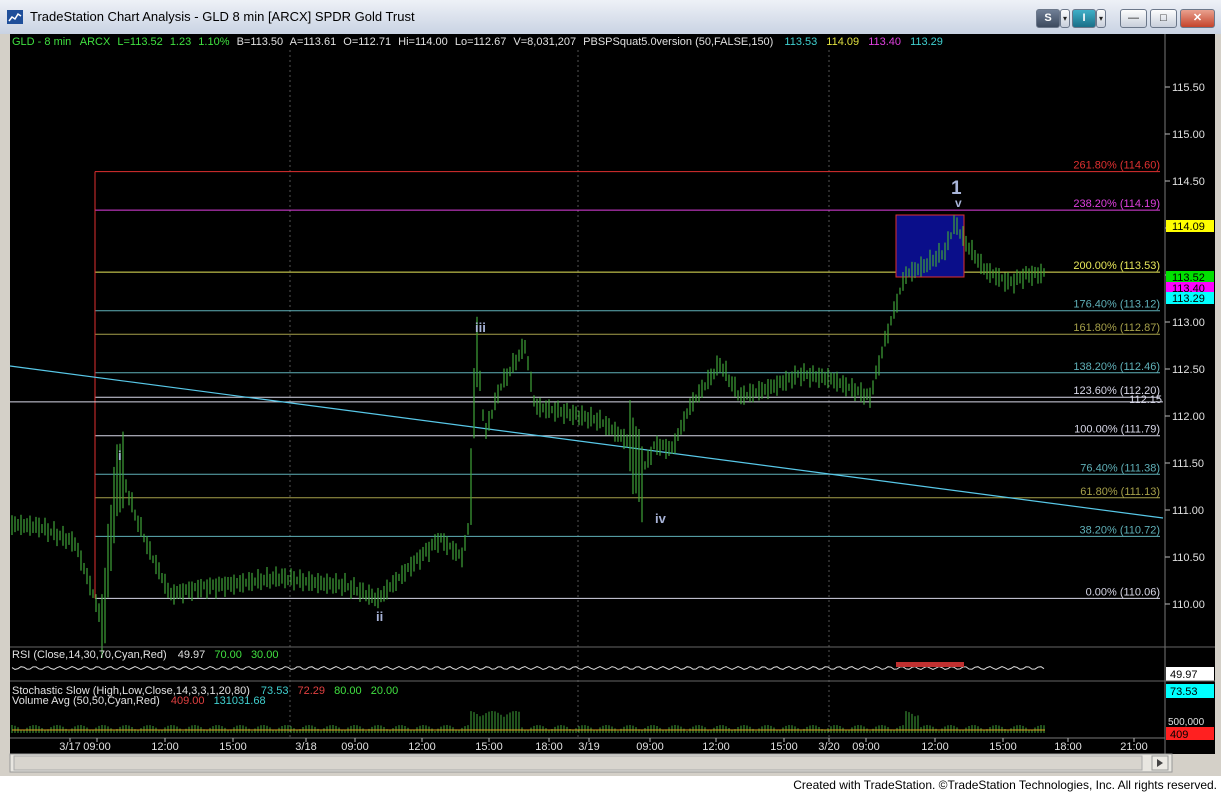  Describe the element at coordinates (1184, 692) in the screenshot. I see `stoch-axis-value: 73.53` at that location.